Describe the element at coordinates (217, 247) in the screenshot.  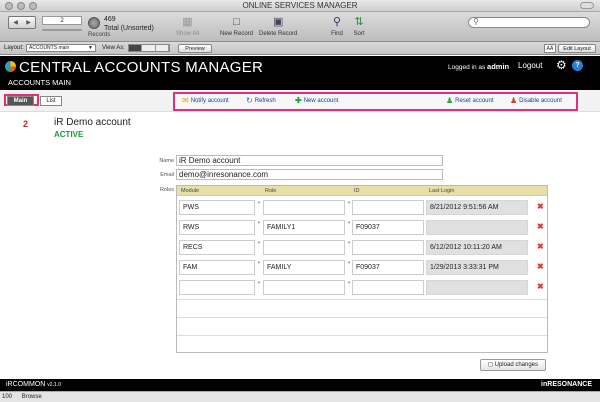
I see `module-cell: RECS` at that location.